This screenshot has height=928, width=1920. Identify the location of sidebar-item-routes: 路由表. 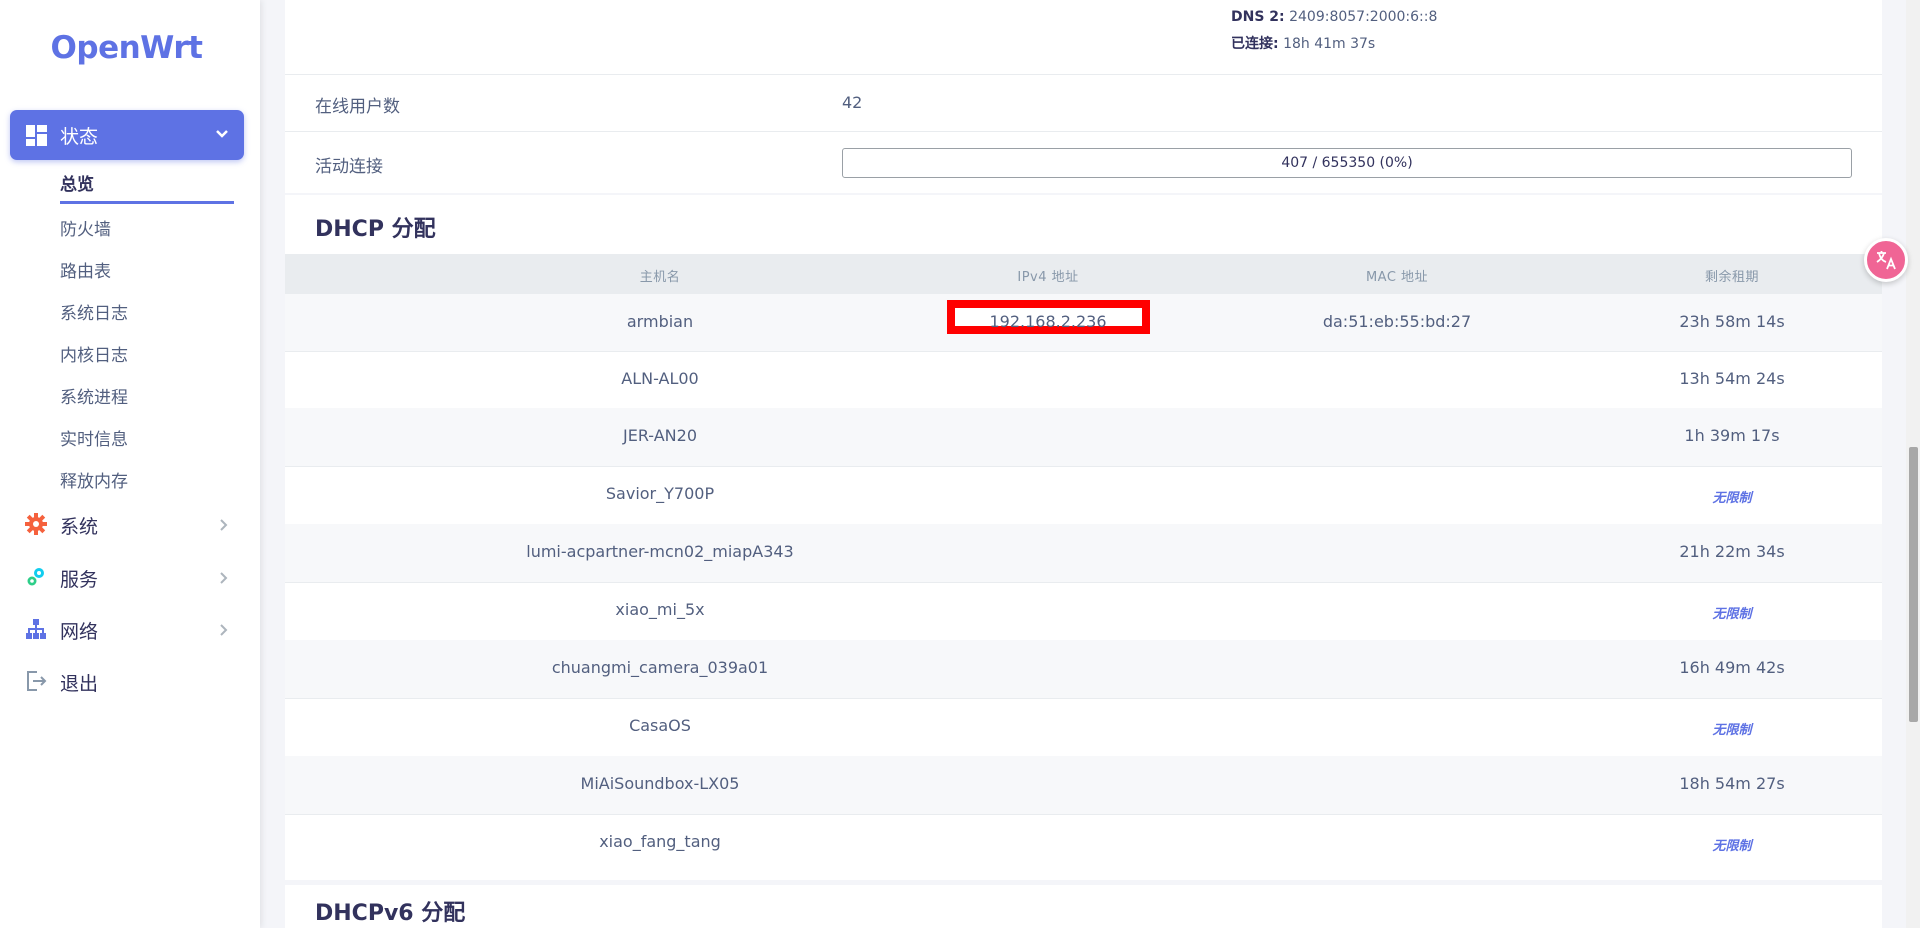
(85, 269).